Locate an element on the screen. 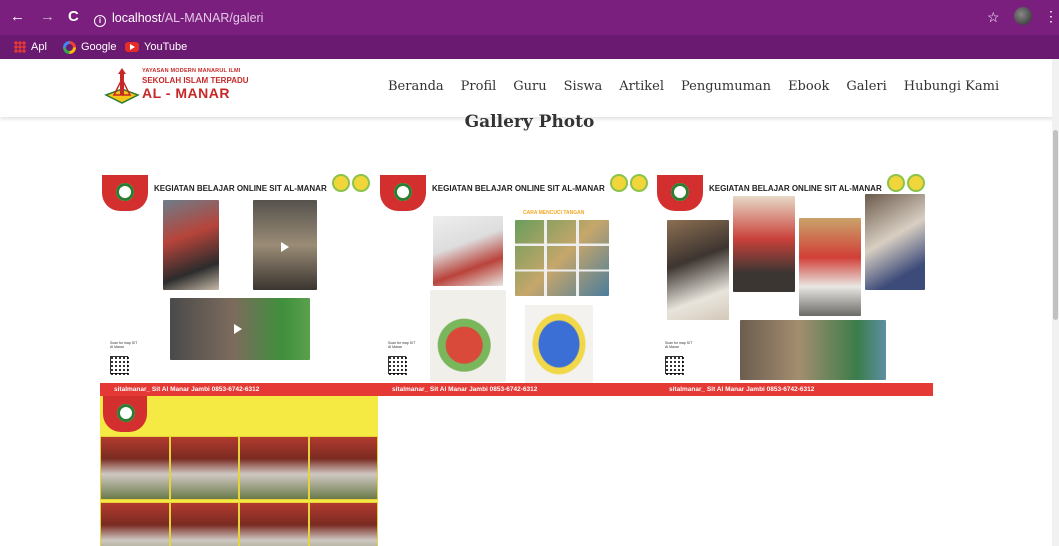  google-icon is located at coordinates (69, 47).